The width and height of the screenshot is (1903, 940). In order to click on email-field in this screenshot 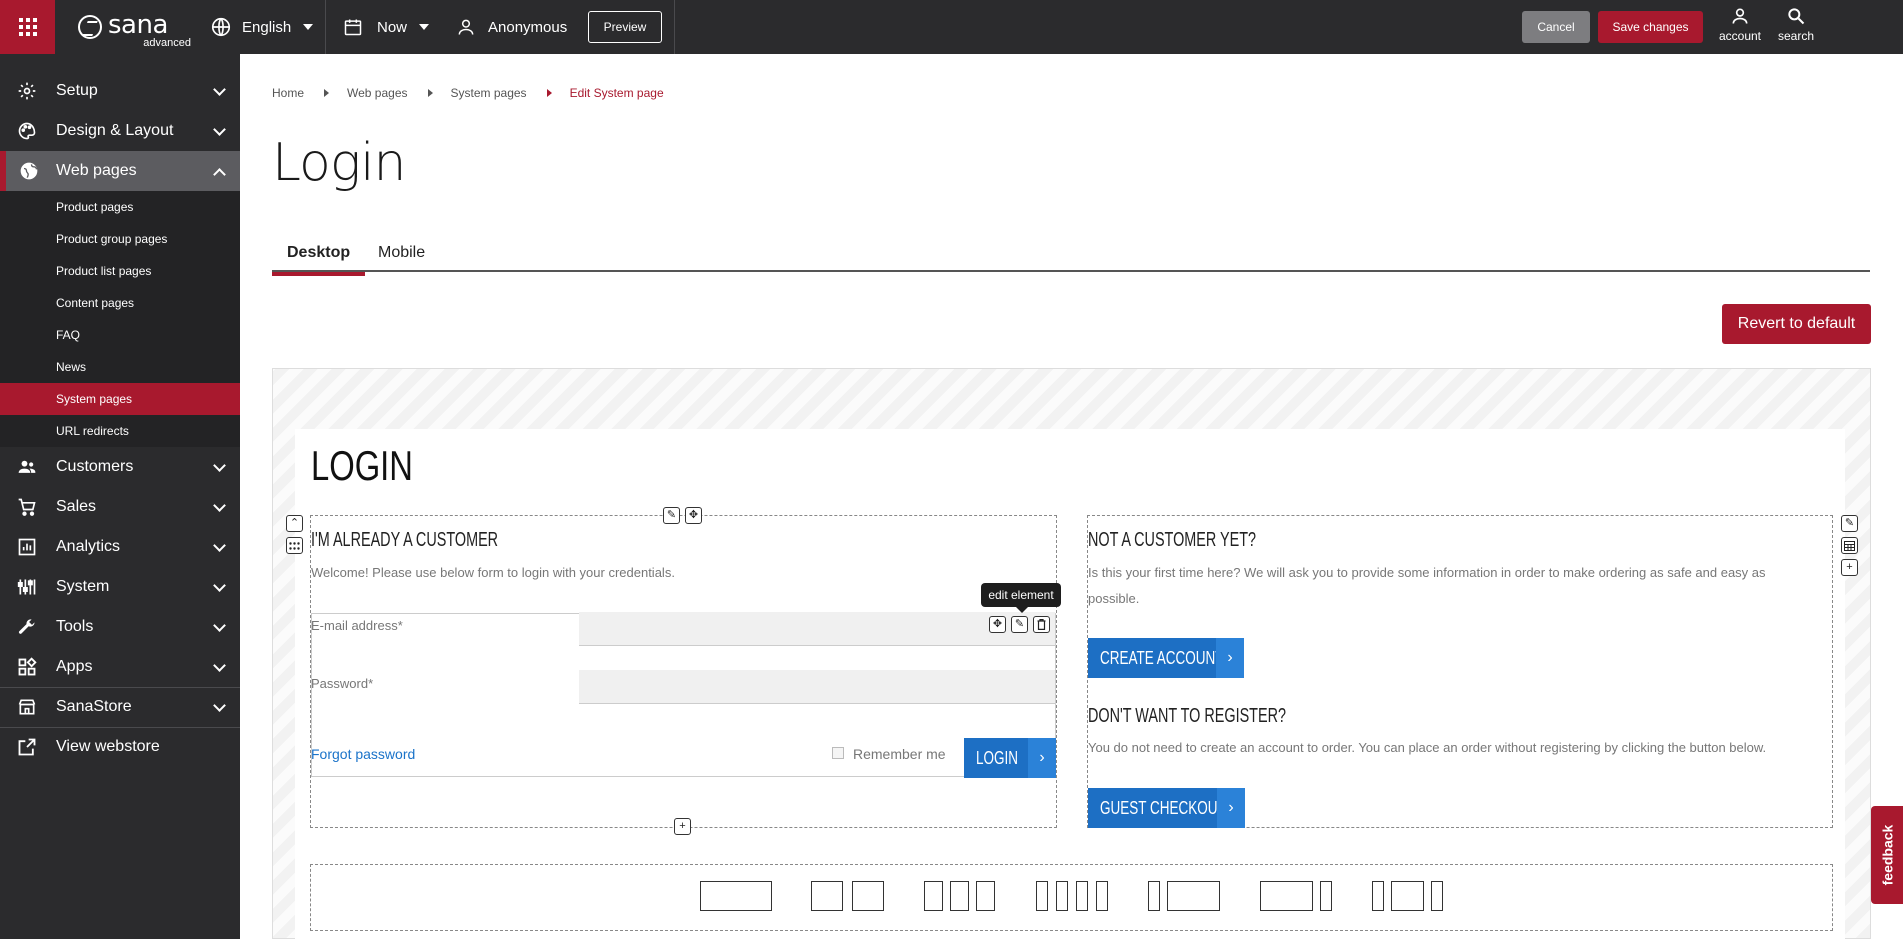, I will do `click(817, 629)`.